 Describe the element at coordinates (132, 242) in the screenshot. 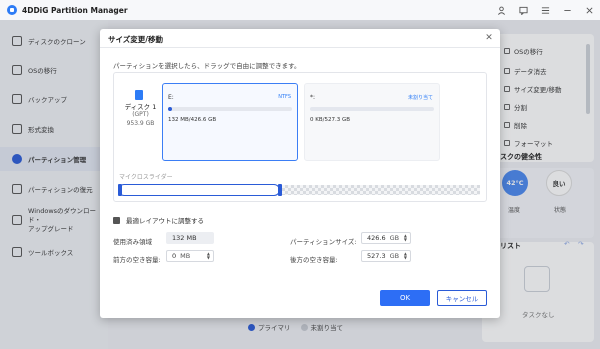

I see `used-space-label: 使用済み領域` at that location.